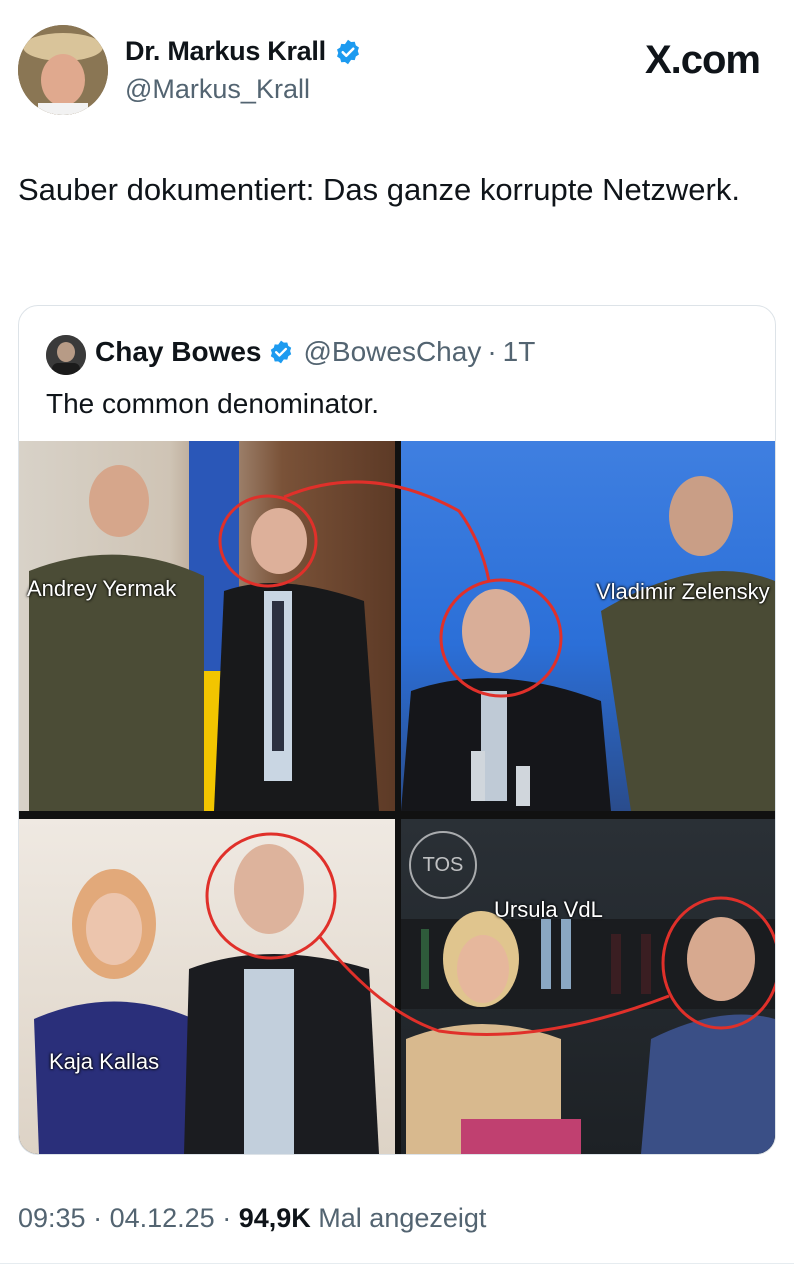 The image size is (794, 1280). I want to click on quote-author-name: Chay Bowes, so click(178, 352).